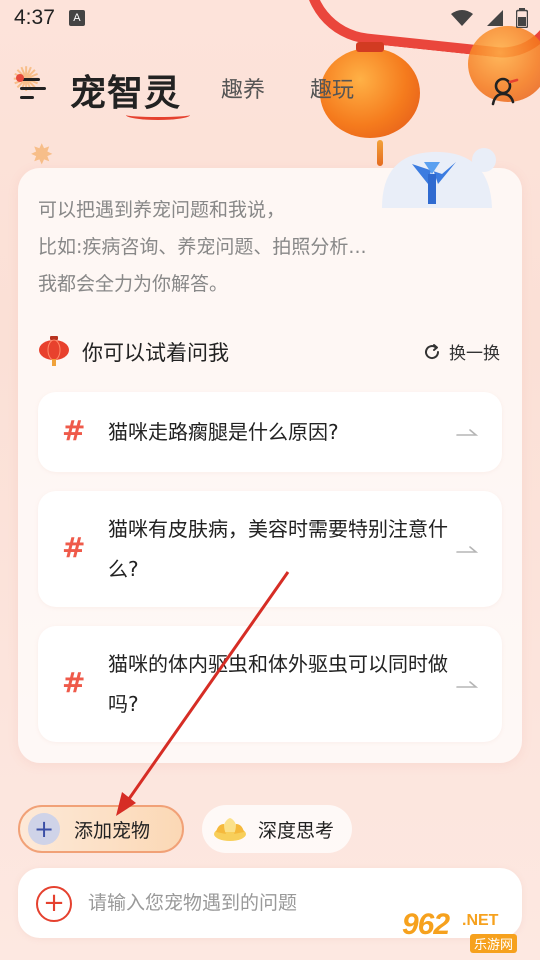 The height and width of the screenshot is (960, 540). What do you see at coordinates (34, 17) in the screenshot?
I see `status-time: 4:37` at bounding box center [34, 17].